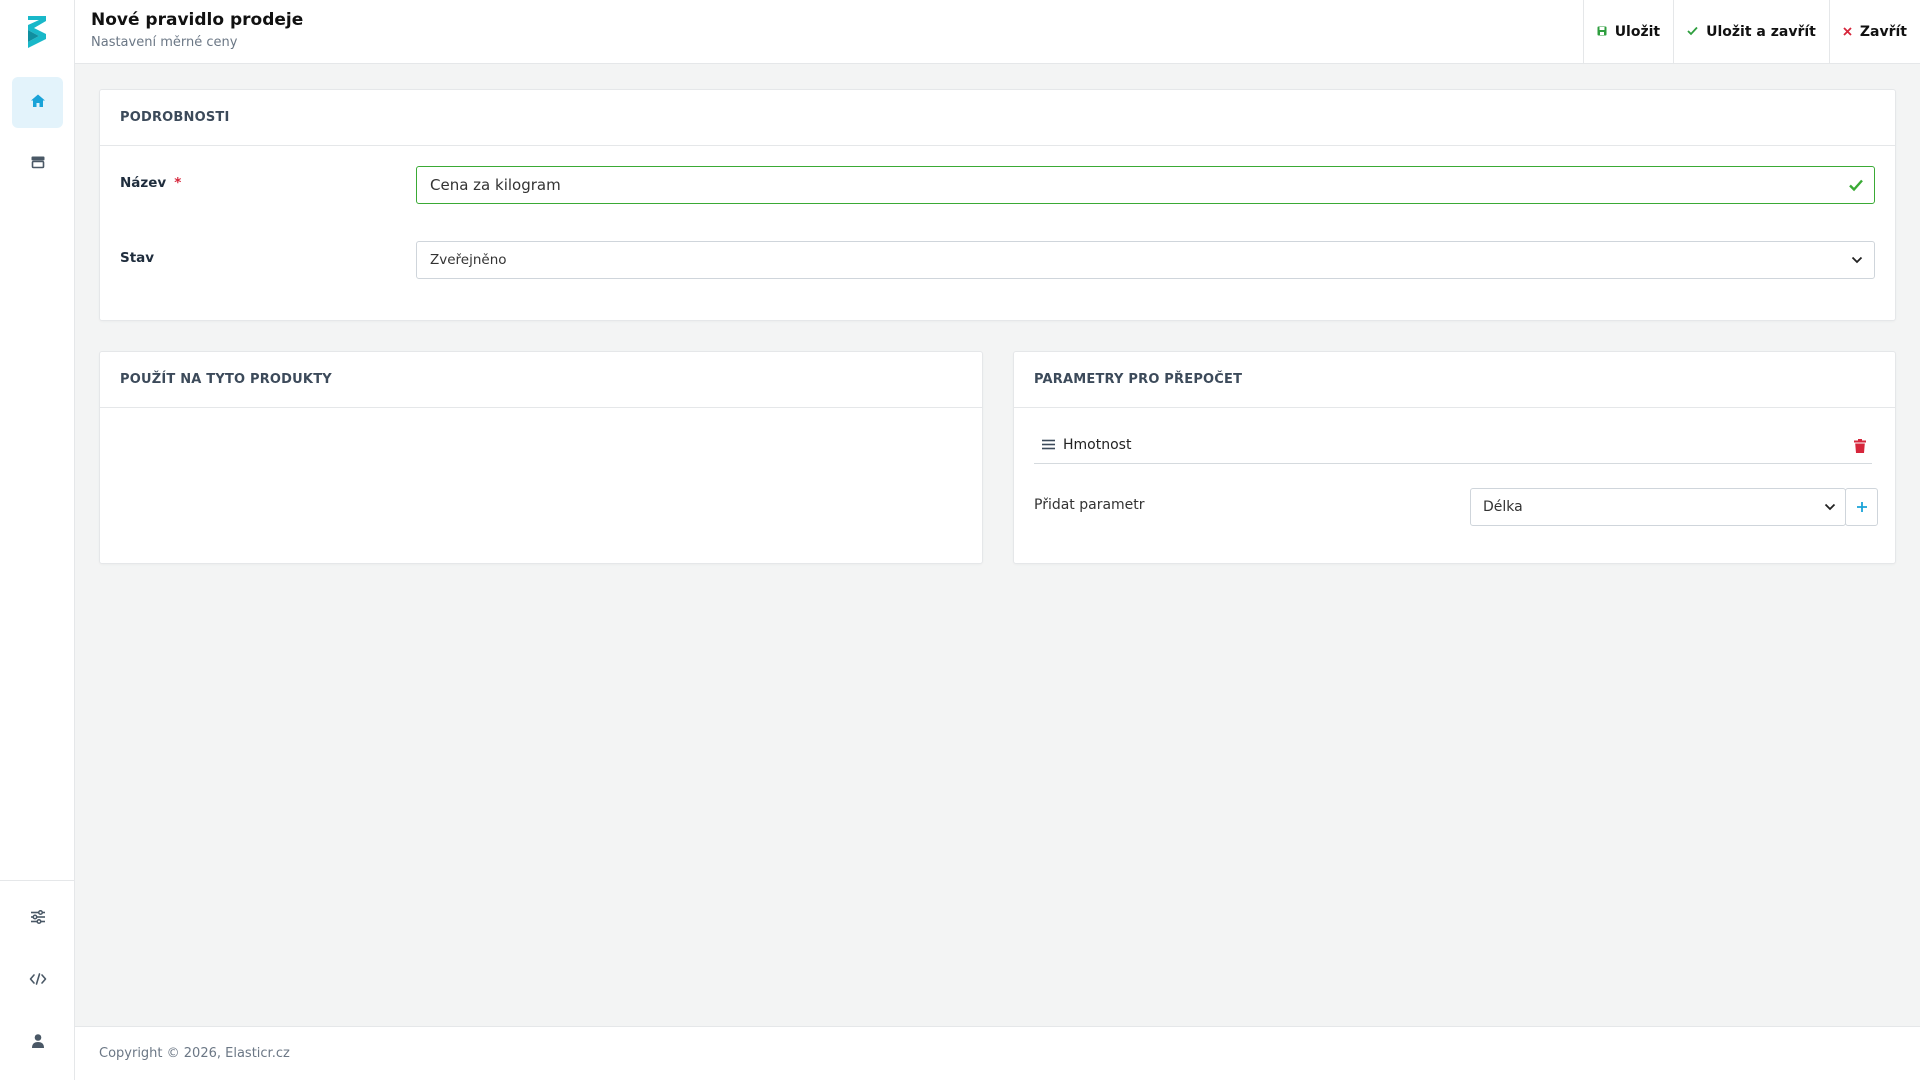 The width and height of the screenshot is (1920, 1080). What do you see at coordinates (1658, 507) in the screenshot?
I see `add-parameter-select: Délka` at bounding box center [1658, 507].